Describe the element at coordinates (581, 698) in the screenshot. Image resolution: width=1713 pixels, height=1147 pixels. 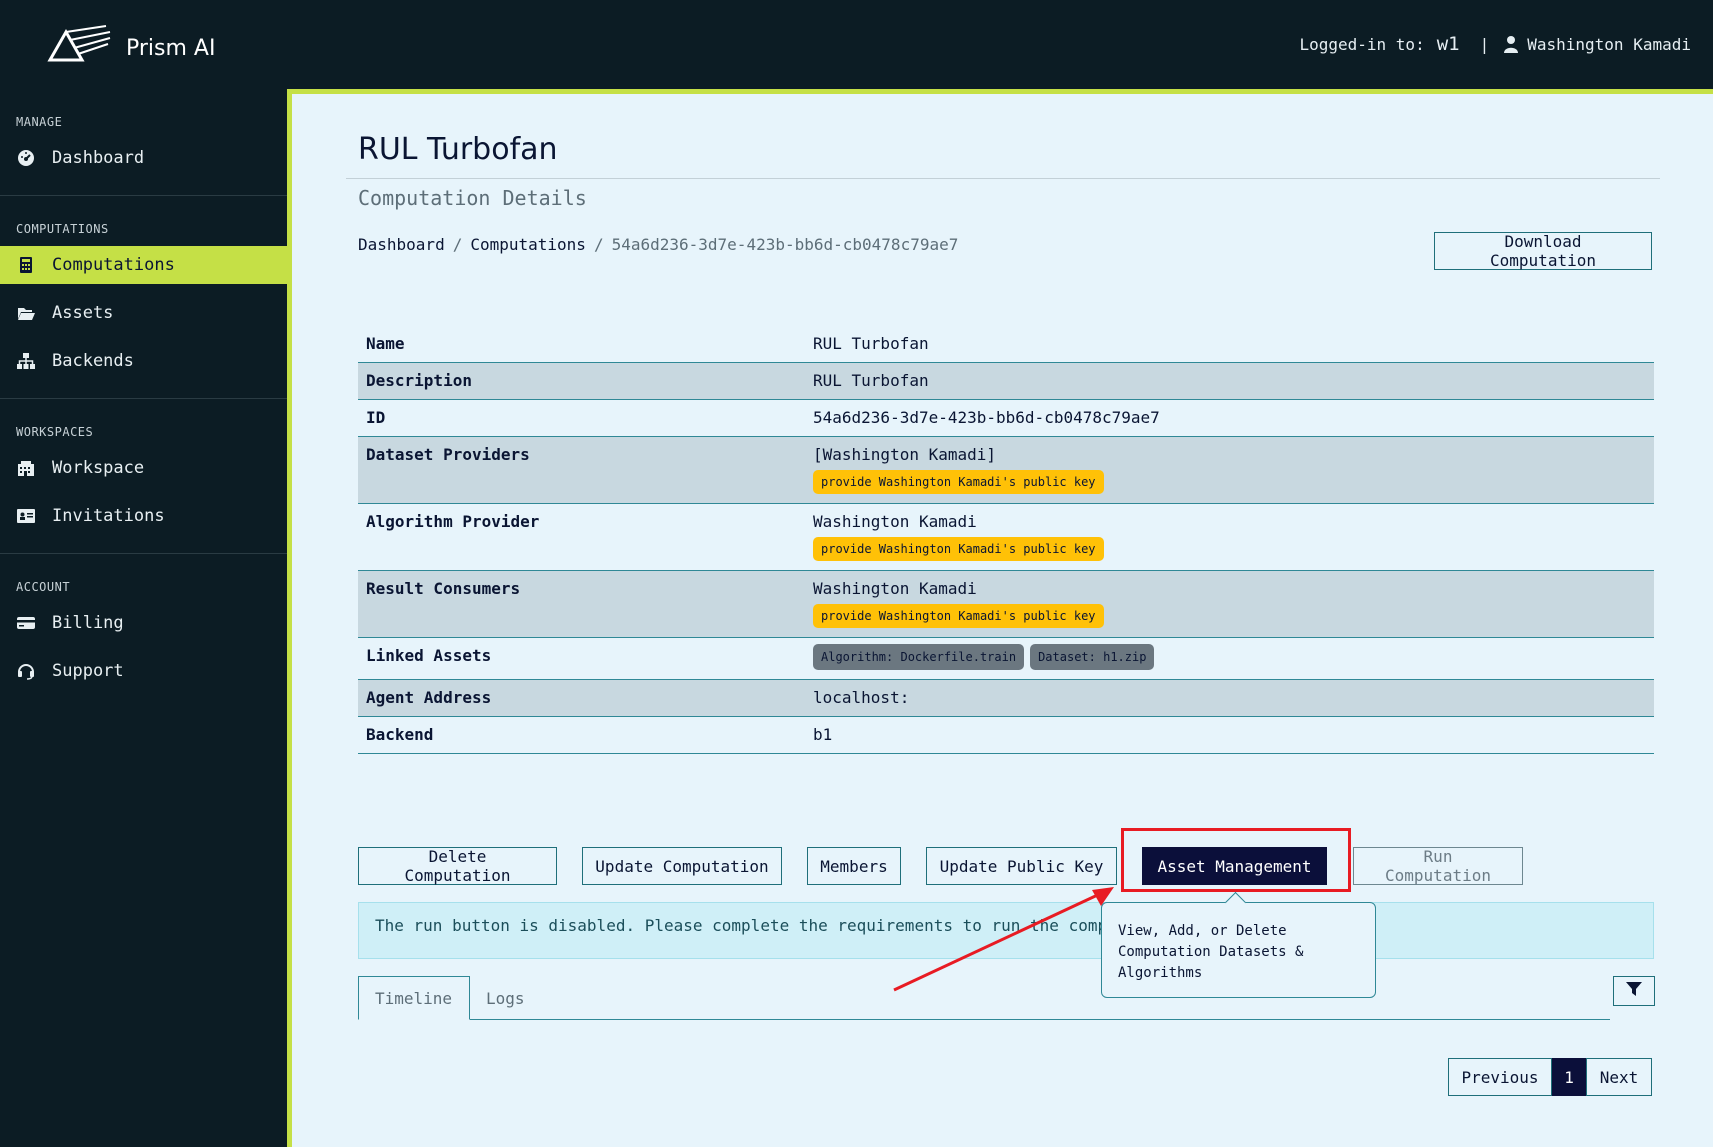
I see `row-label: Agent Address` at that location.